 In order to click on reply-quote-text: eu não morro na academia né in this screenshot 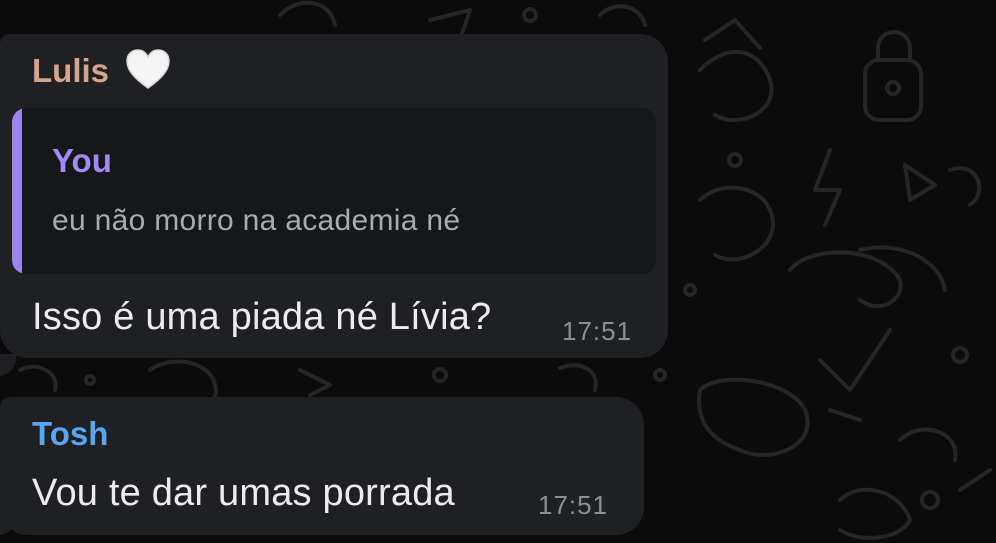, I will do `click(256, 220)`.